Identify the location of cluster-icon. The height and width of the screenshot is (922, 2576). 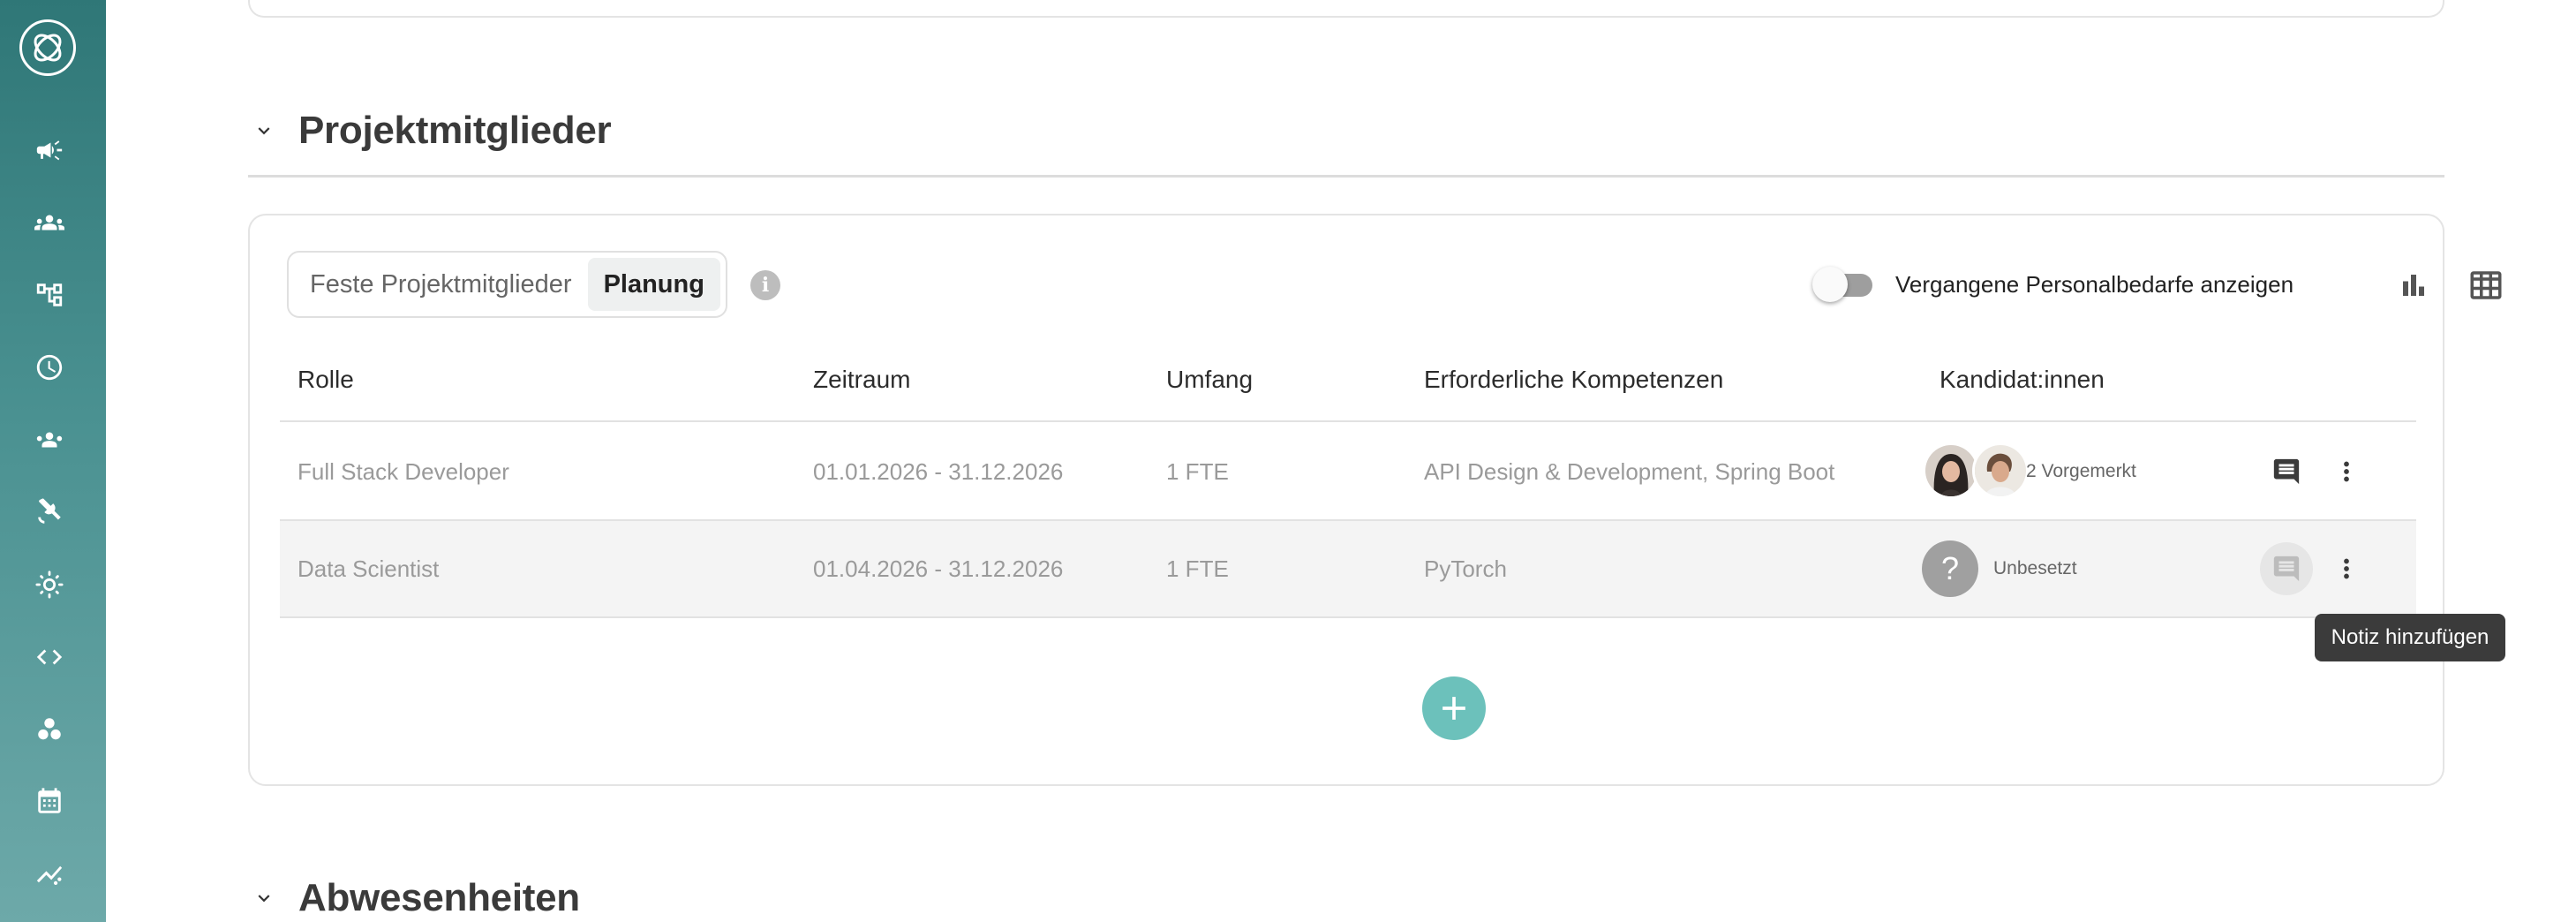
(50, 729).